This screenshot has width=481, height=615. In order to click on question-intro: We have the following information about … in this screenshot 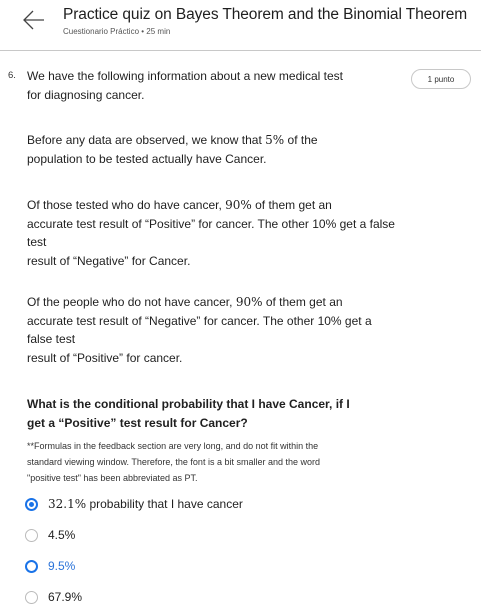, I will do `click(212, 85)`.